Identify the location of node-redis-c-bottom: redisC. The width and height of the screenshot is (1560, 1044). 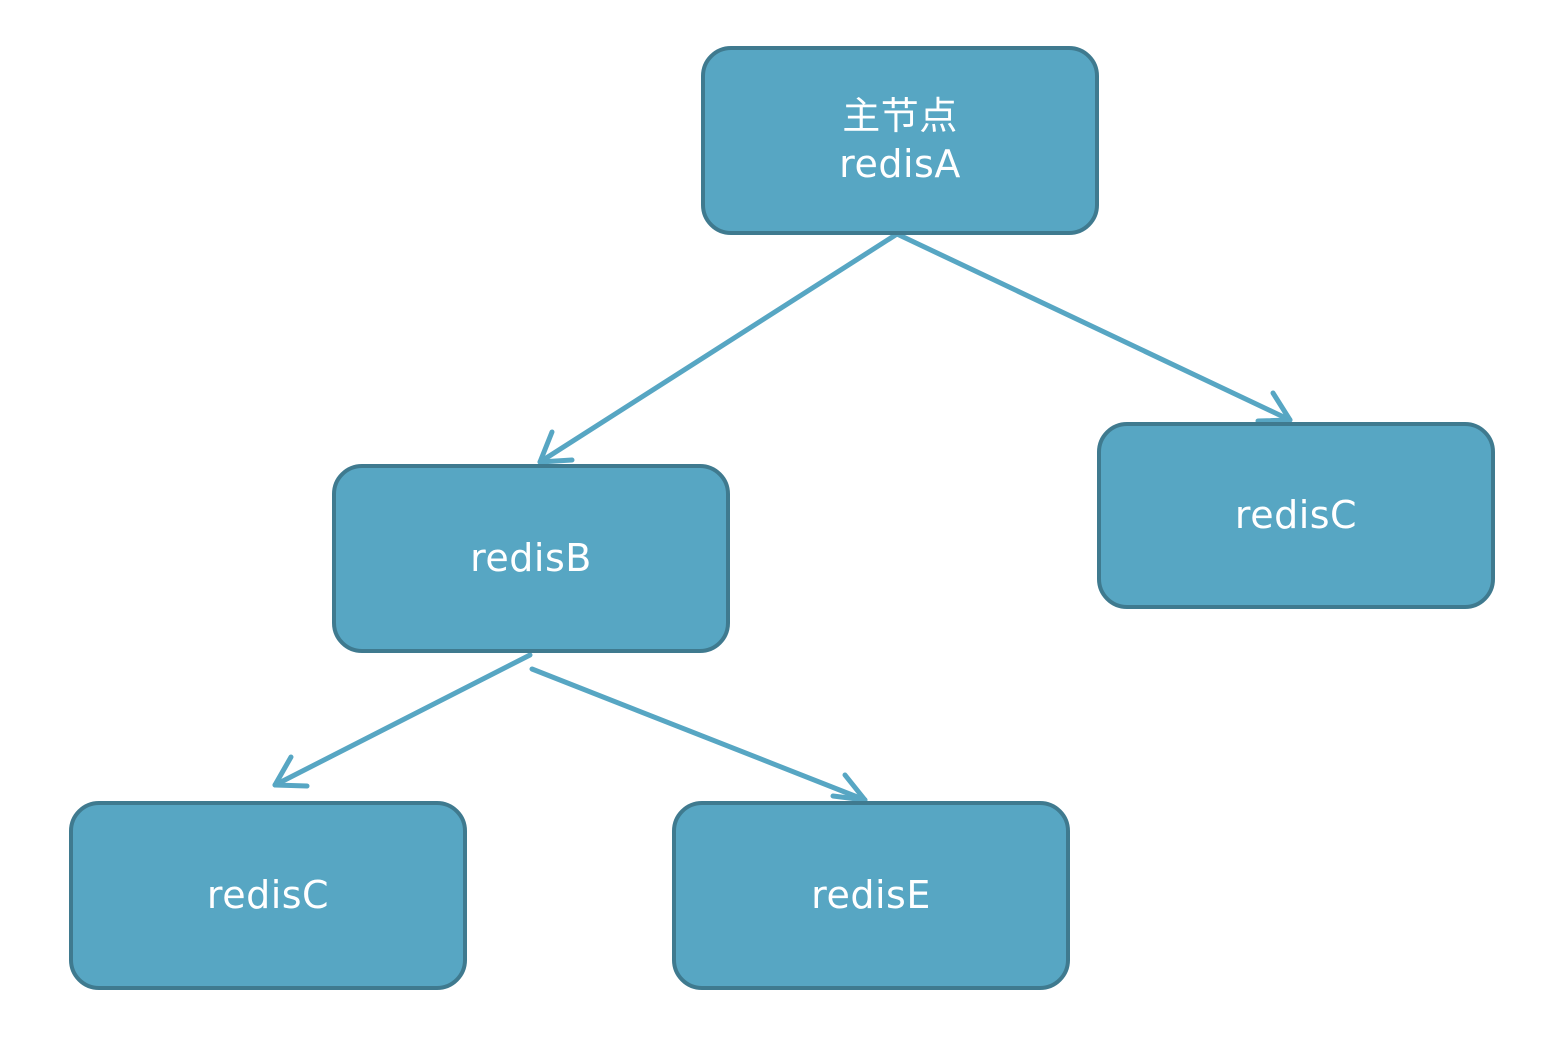
(268, 895).